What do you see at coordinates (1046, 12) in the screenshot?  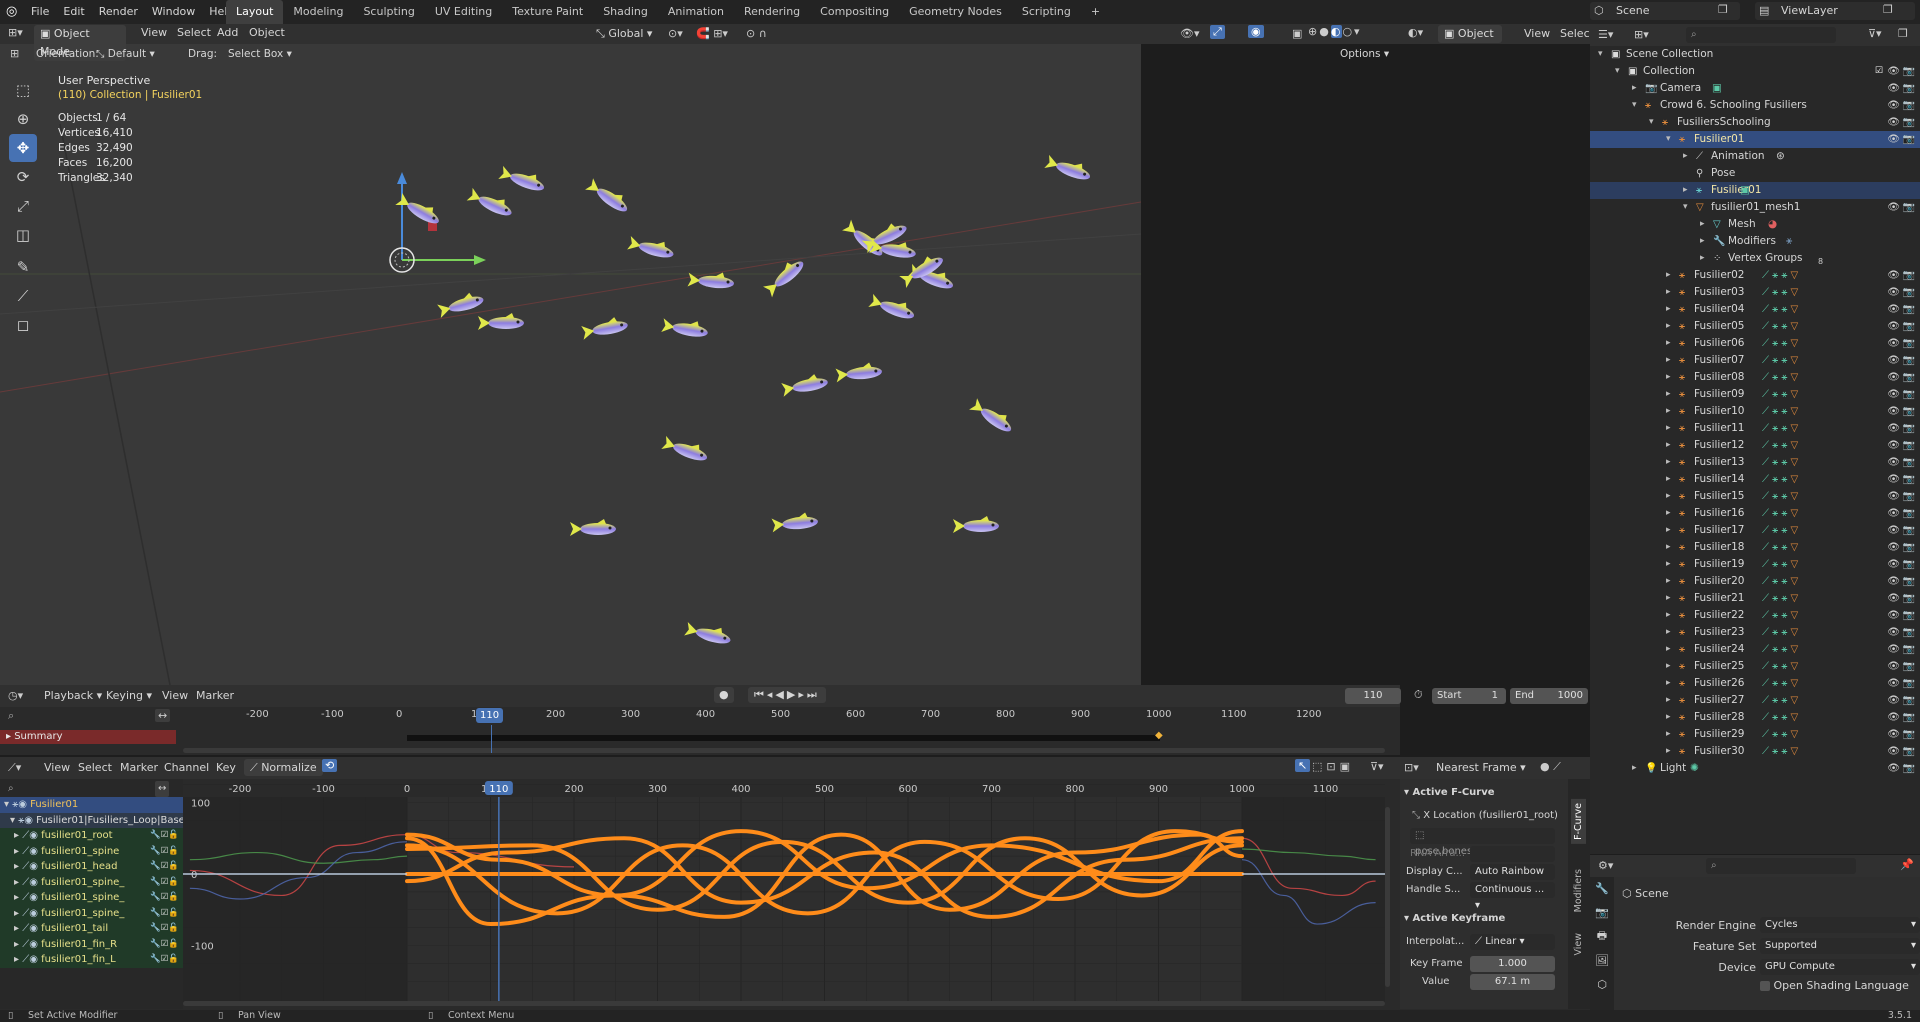 I see `tab-scripting: Scripting` at bounding box center [1046, 12].